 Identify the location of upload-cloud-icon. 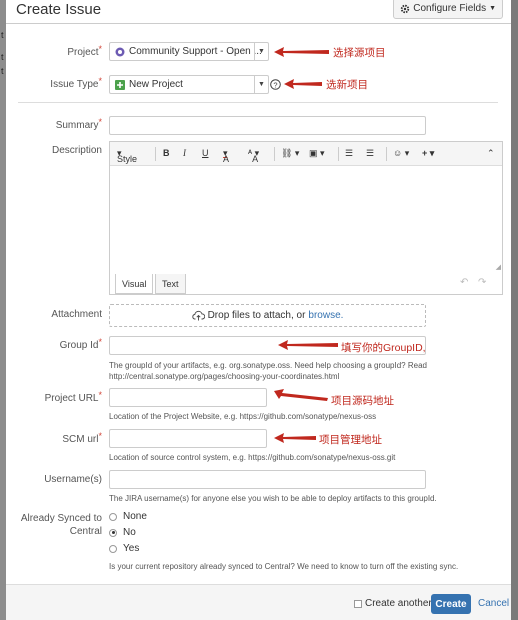
(198, 315).